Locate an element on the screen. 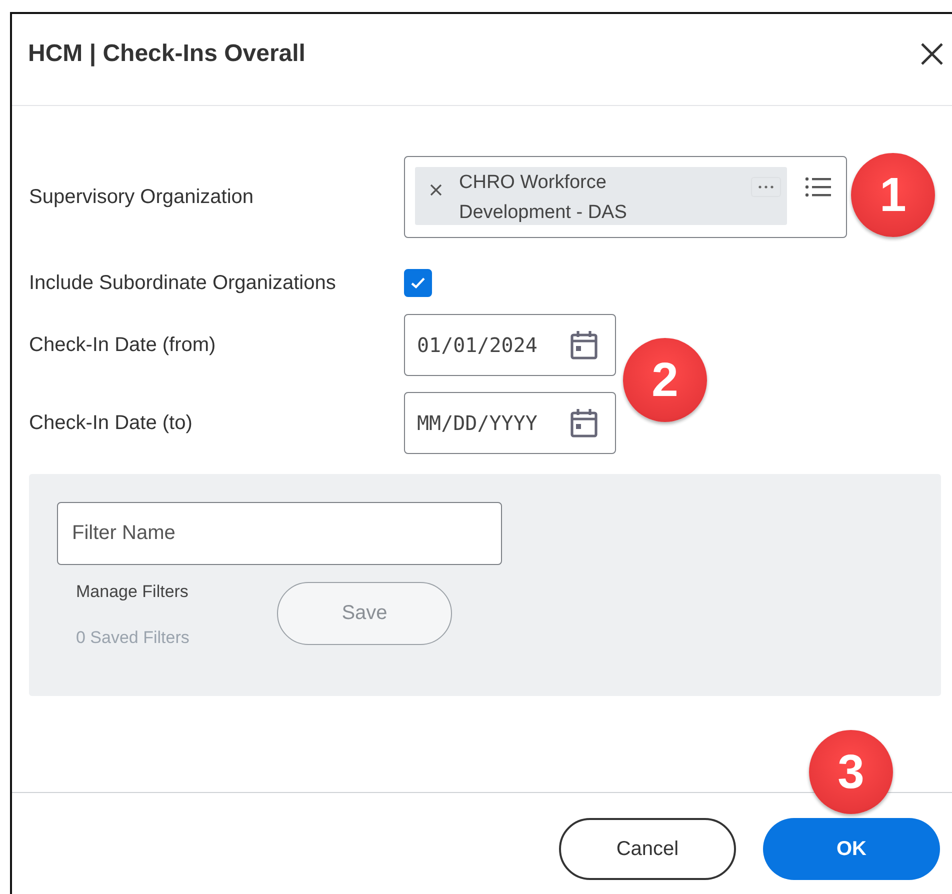 Image resolution: width=952 pixels, height=894 pixels. field-label: Include Subordinate Organizations is located at coordinates (183, 283).